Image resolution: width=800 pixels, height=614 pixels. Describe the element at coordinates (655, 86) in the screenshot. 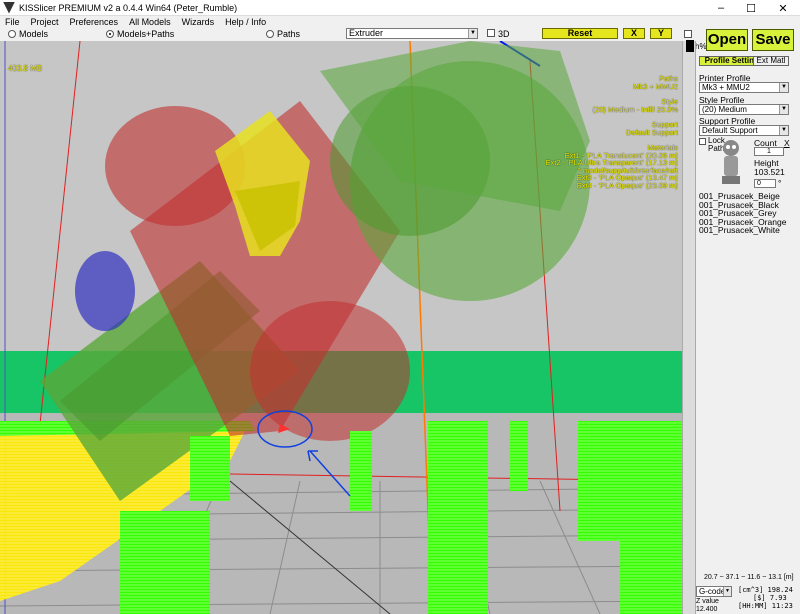

I see `overlay-printer: Mk3 + MMU2` at that location.